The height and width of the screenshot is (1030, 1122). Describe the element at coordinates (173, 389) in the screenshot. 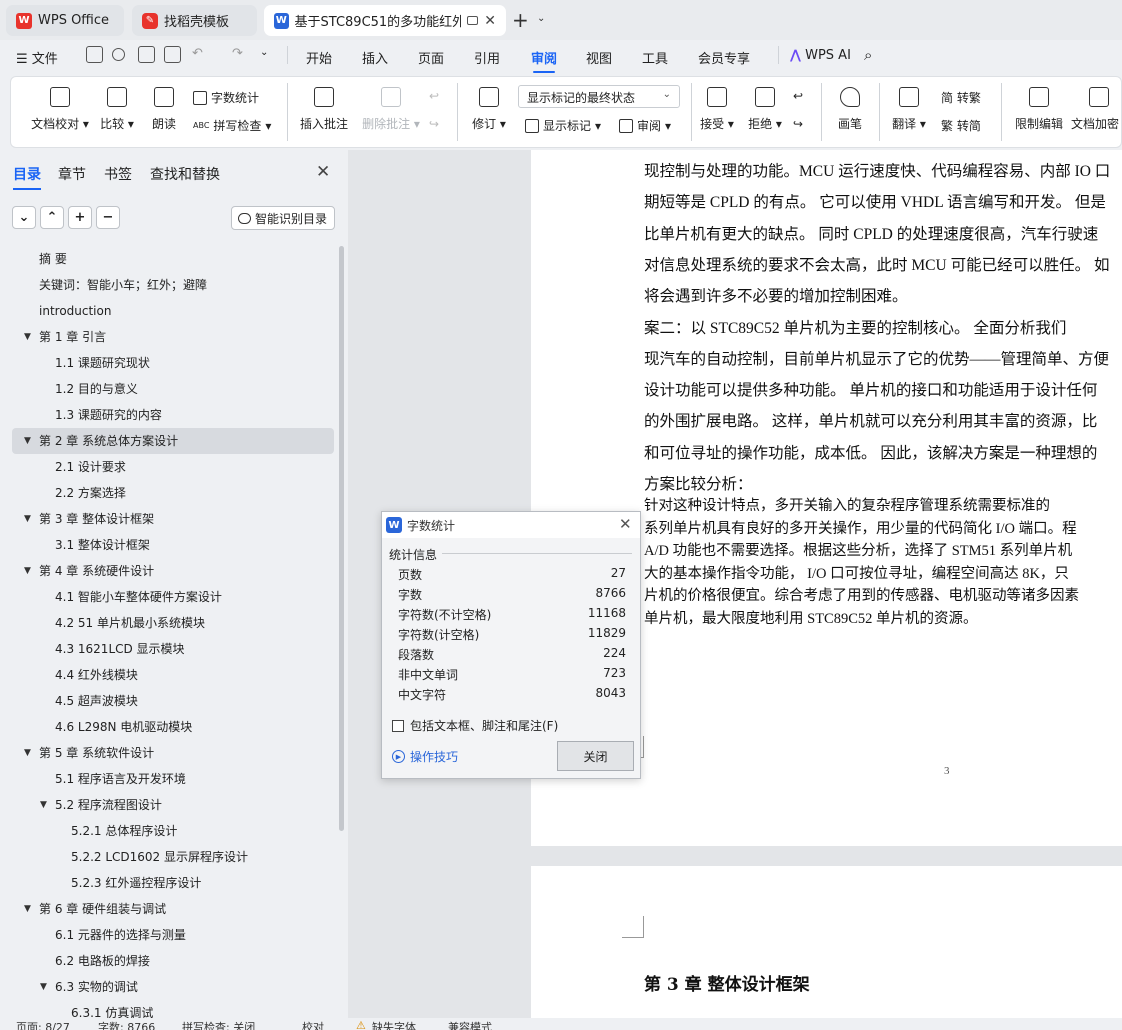

I see `toc-item: 1.2 目的与意义` at that location.